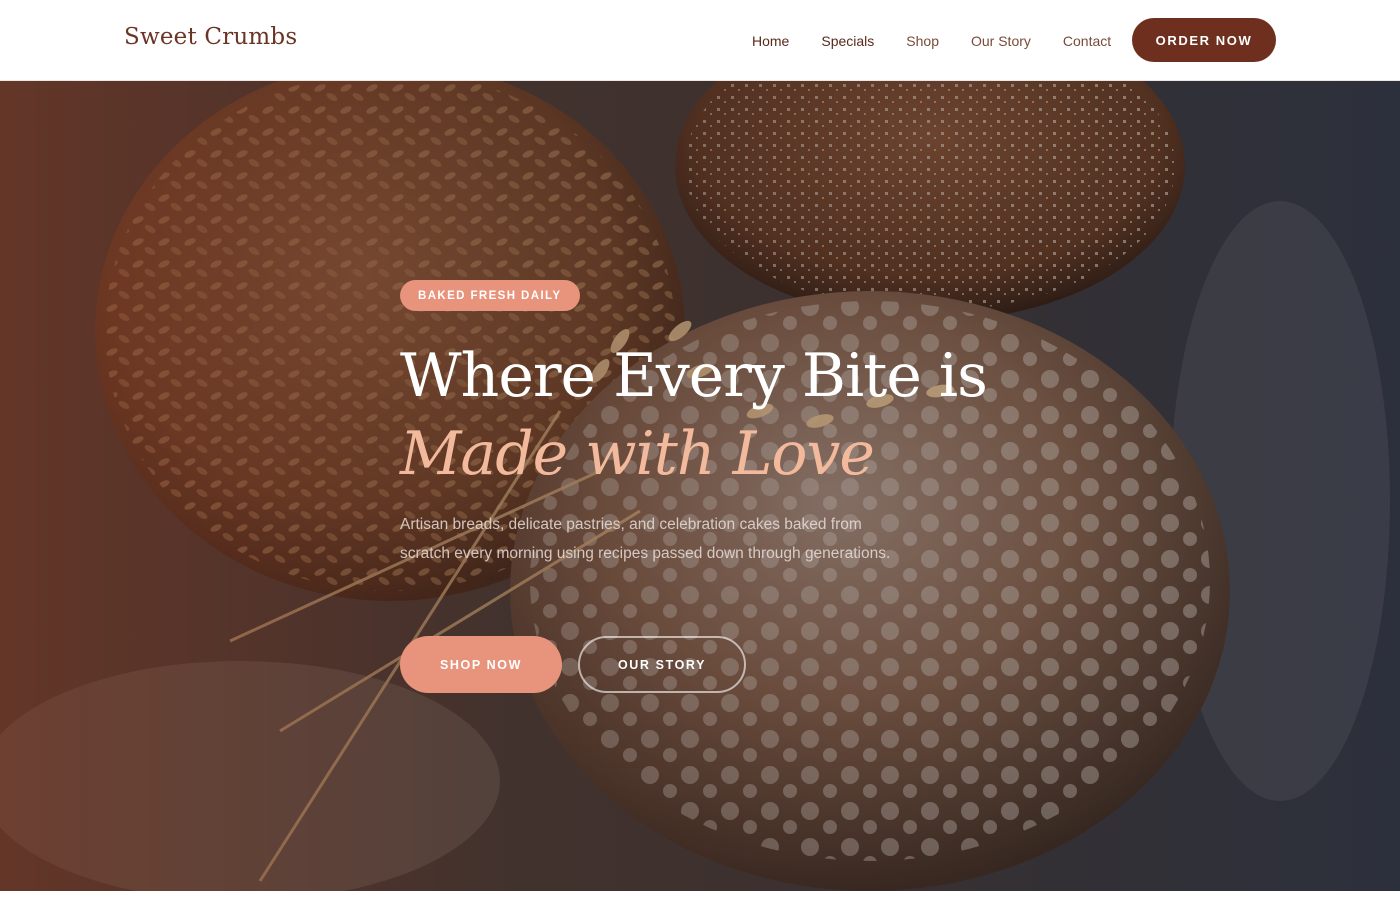 The height and width of the screenshot is (900, 1400). Describe the element at coordinates (662, 664) in the screenshot. I see `our-story-button: OUR STORY` at that location.